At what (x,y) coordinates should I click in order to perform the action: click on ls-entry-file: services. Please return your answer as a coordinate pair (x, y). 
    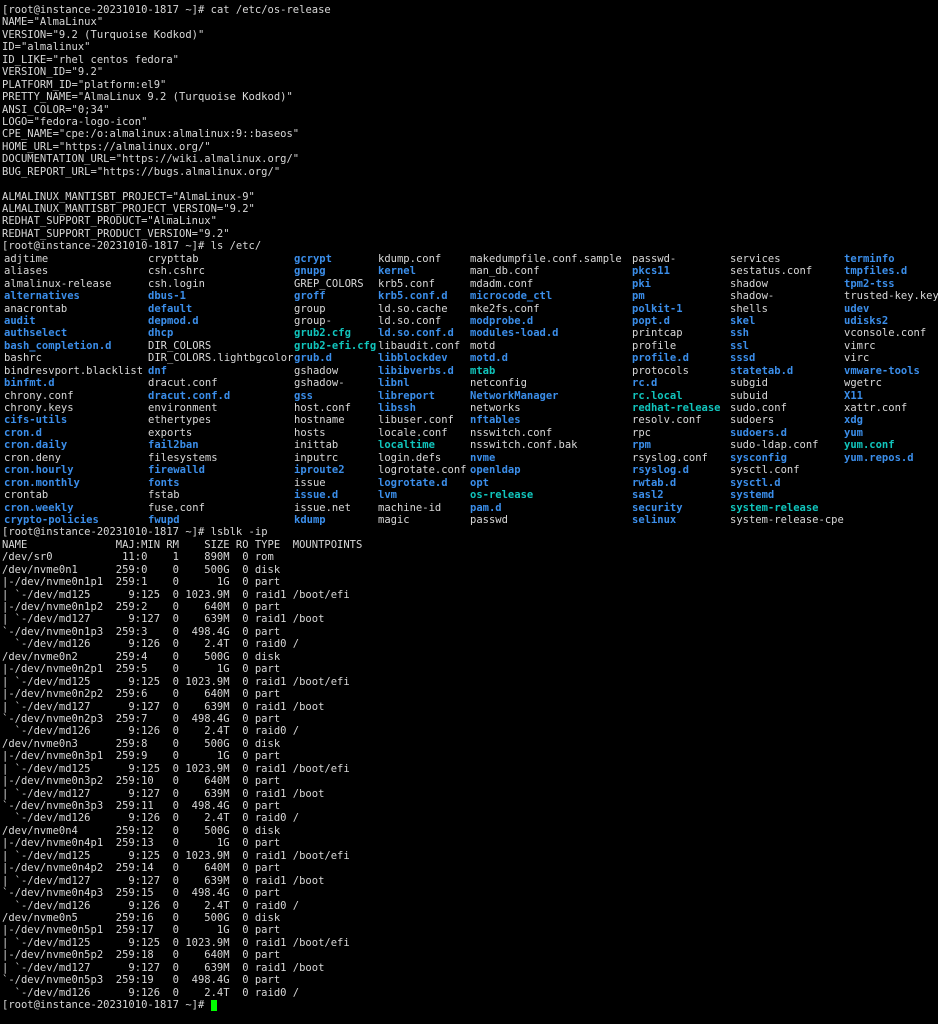
    Looking at the image, I should click on (755, 258).